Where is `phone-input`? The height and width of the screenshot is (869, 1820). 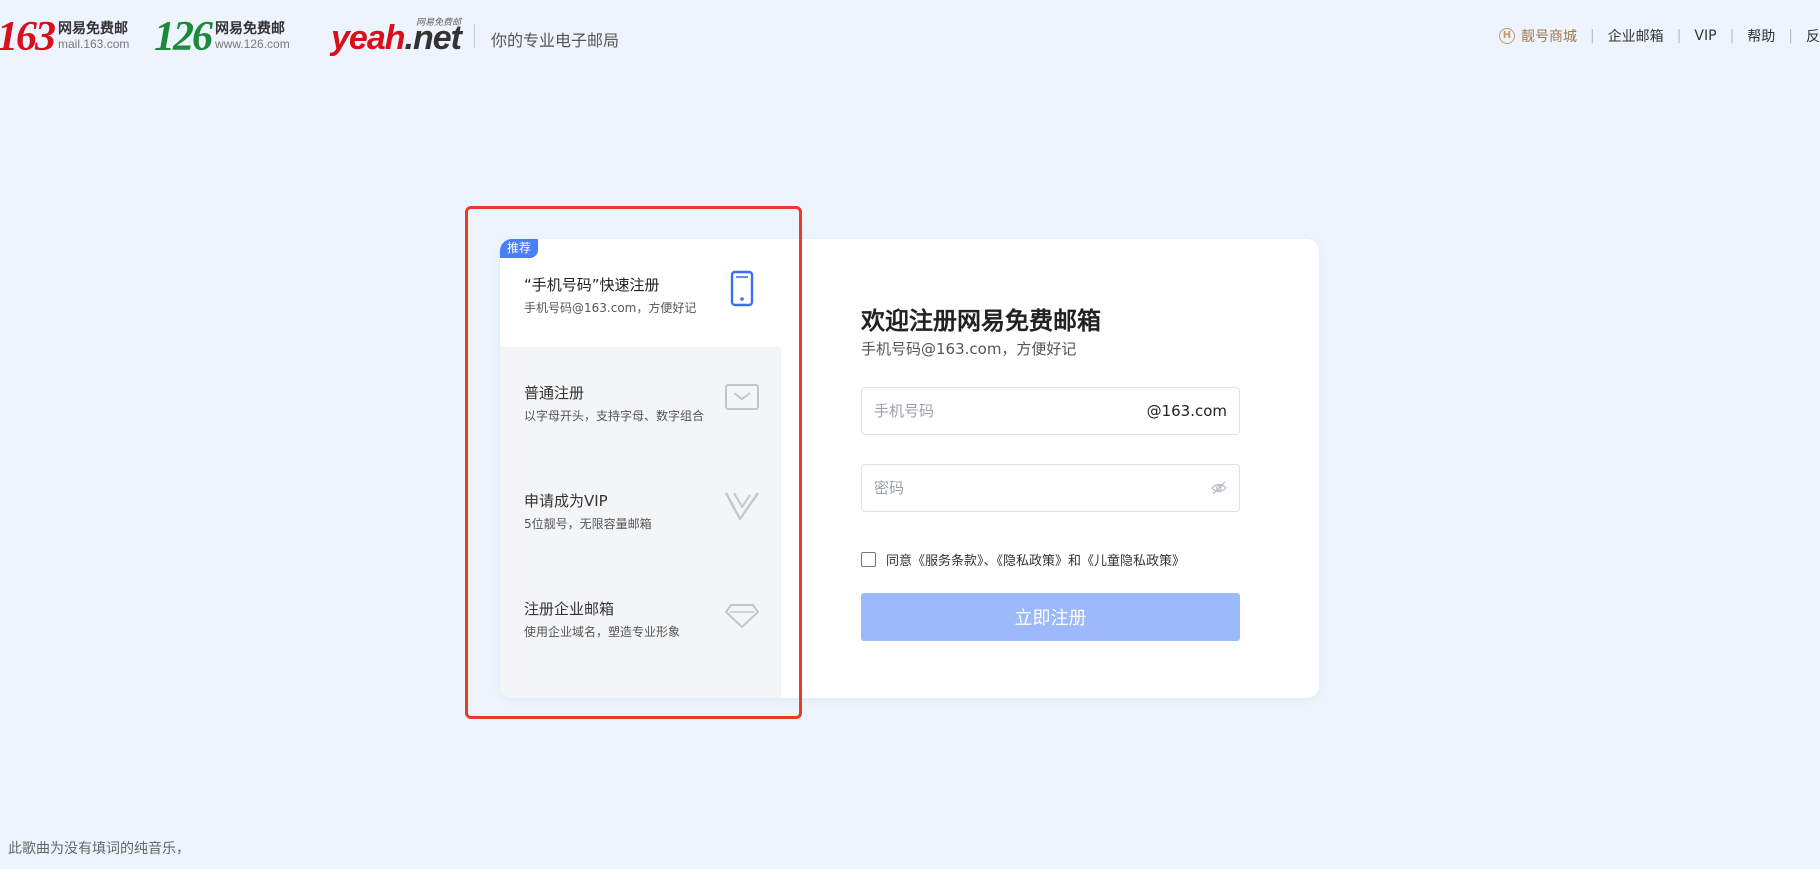 phone-input is located at coordinates (1009, 411).